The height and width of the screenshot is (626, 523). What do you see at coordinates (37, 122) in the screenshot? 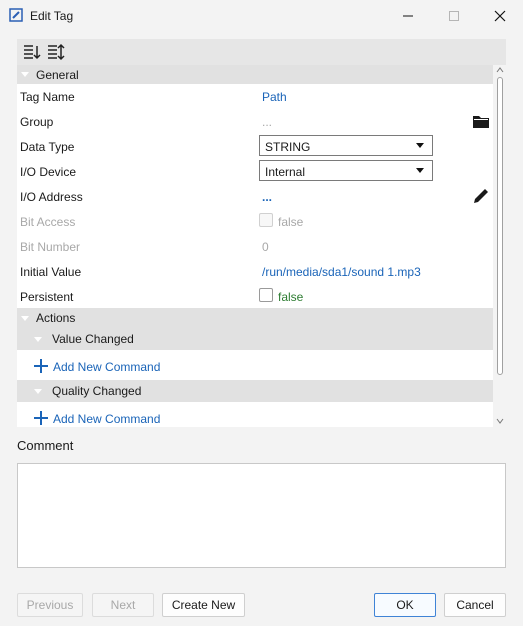
I see `row-label: Group` at bounding box center [37, 122].